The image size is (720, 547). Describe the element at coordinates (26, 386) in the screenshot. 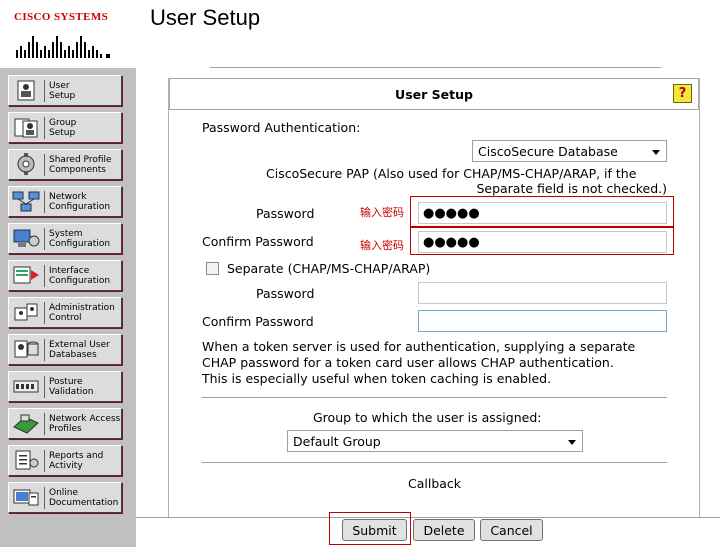

I see `posture-icon` at that location.